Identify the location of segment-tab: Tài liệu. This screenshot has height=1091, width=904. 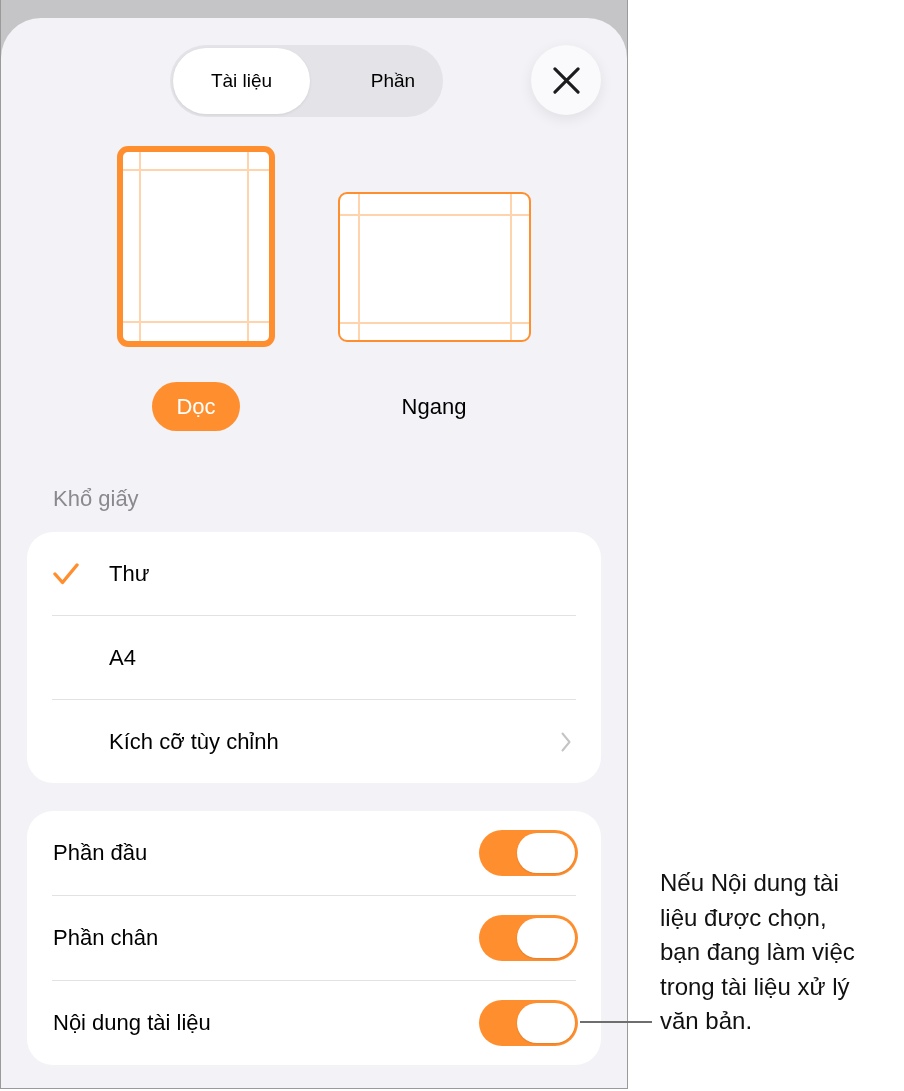
(241, 81).